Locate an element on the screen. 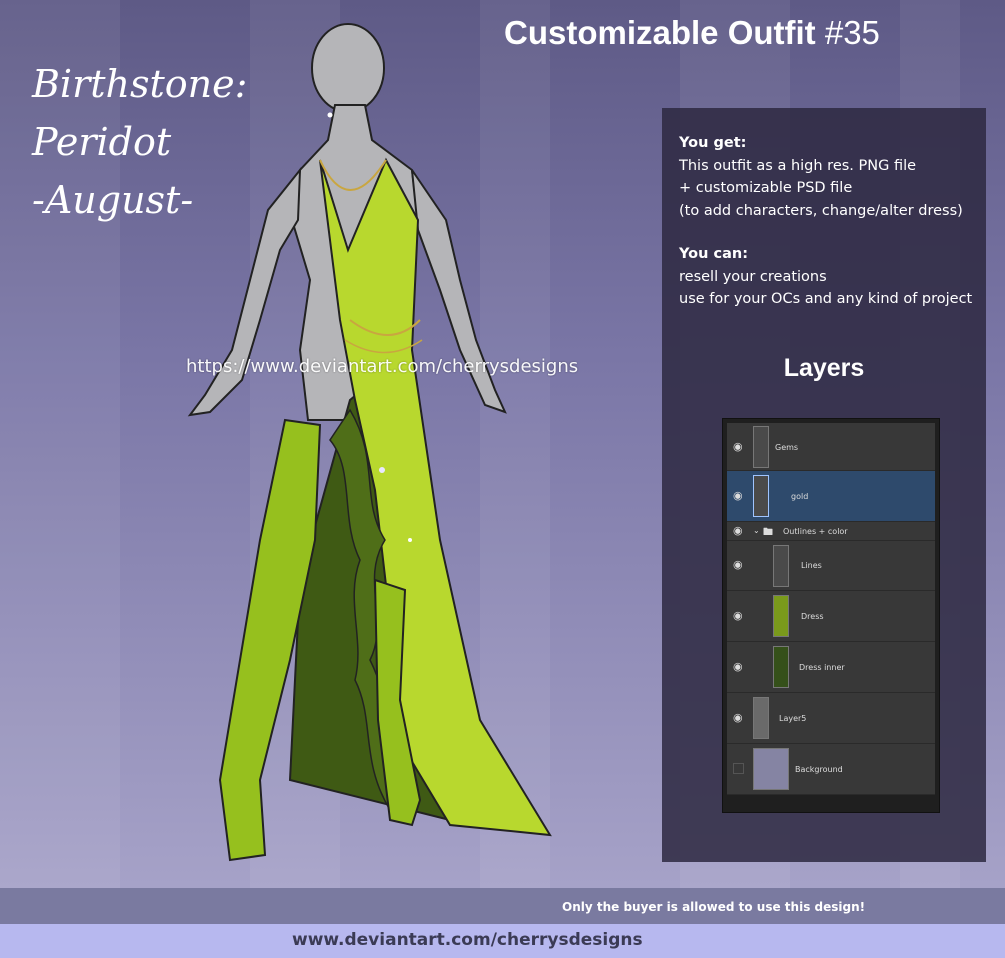 This screenshot has width=1005, height=958. layer-name: Lines is located at coordinates (811, 565).